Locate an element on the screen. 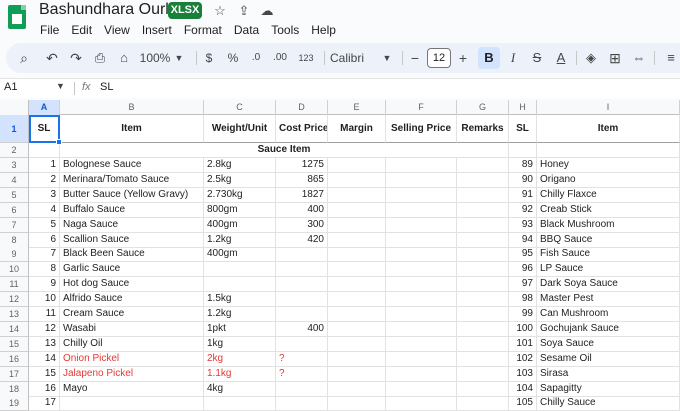 Image resolution: width=680 pixels, height=411 pixels. cell: 2kg is located at coordinates (240, 359).